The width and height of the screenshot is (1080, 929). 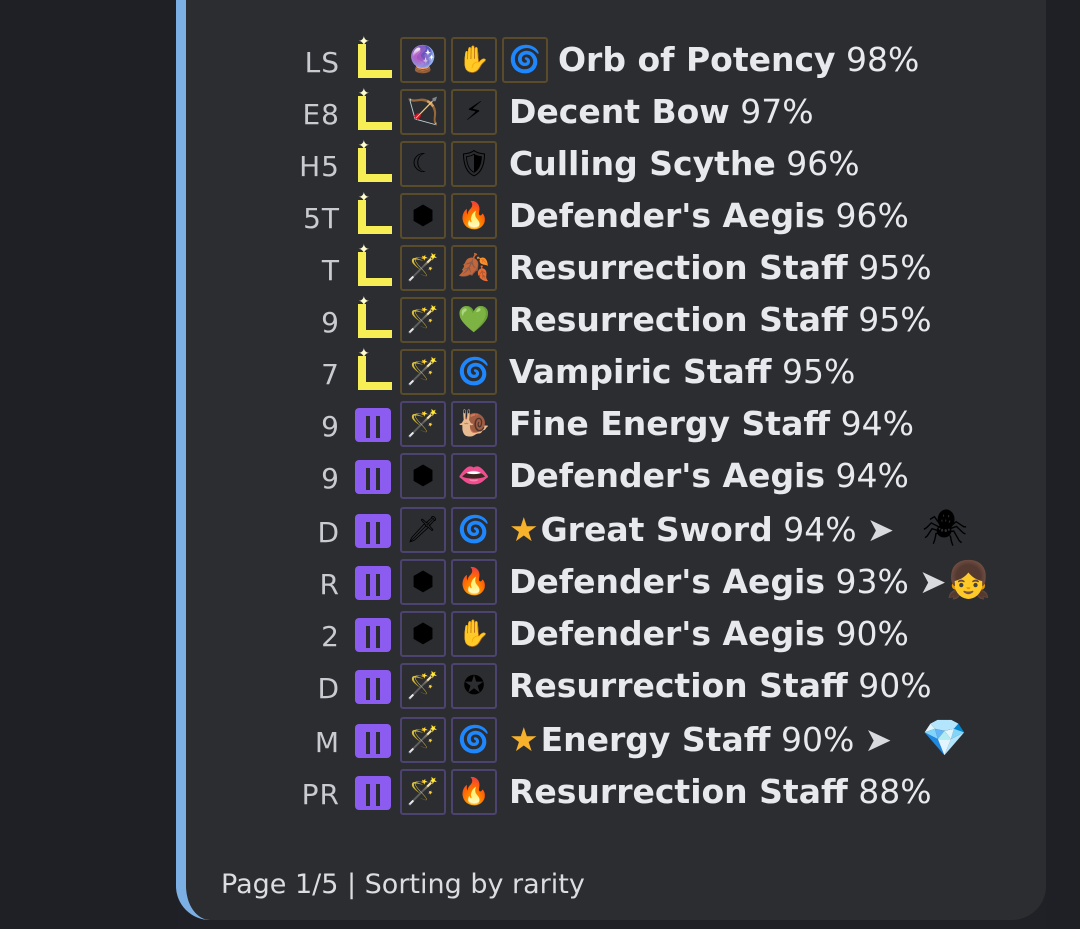 I want to click on fangs-icon: 👄, so click(x=474, y=476).